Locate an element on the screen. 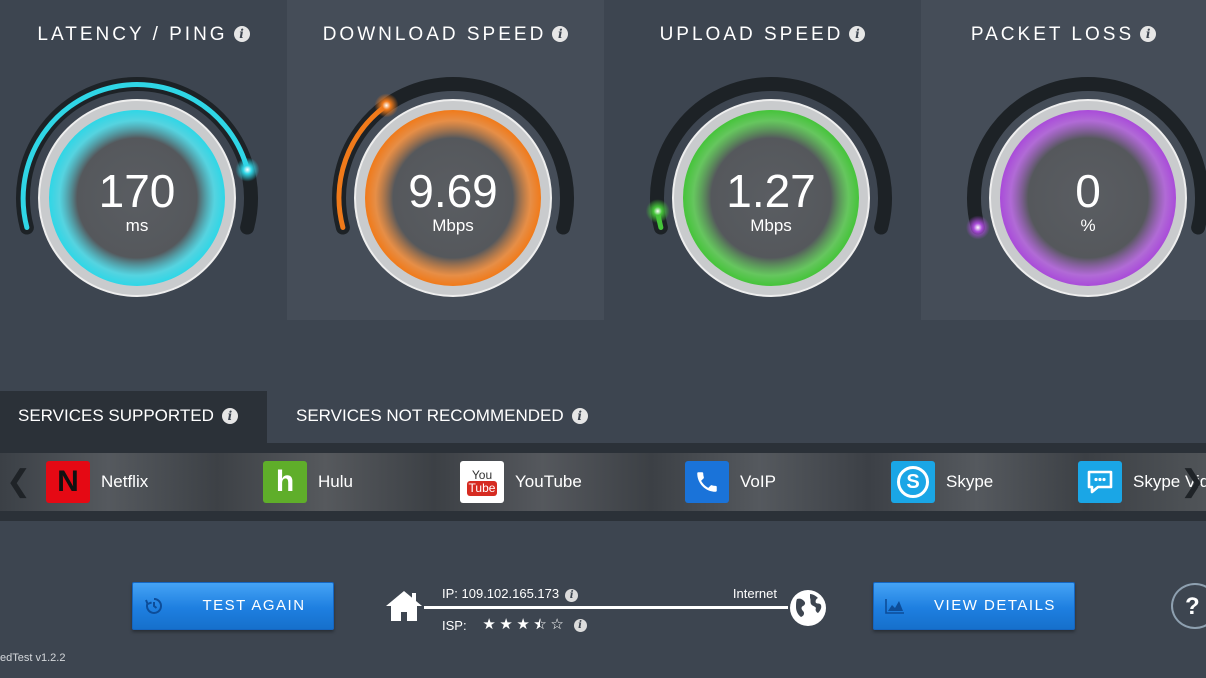  netflix-icon: N is located at coordinates (68, 482).